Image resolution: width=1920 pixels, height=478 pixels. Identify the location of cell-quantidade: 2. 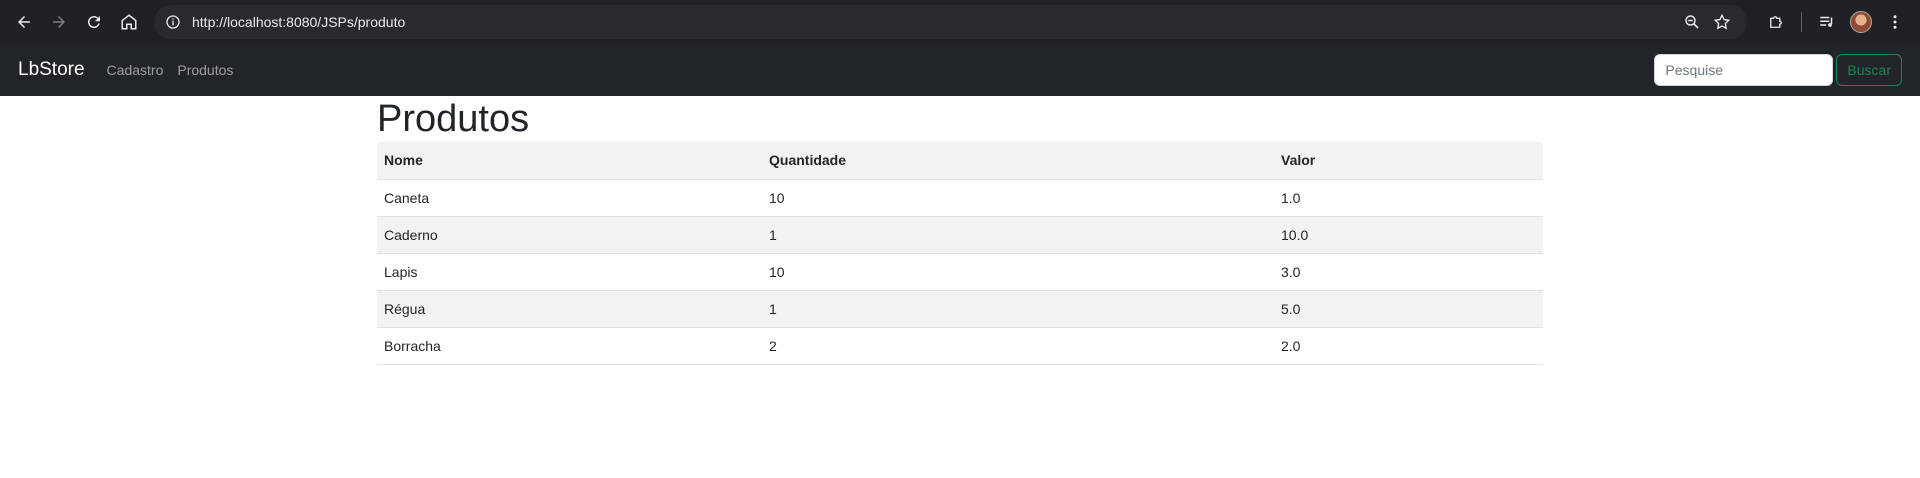
(1018, 346).